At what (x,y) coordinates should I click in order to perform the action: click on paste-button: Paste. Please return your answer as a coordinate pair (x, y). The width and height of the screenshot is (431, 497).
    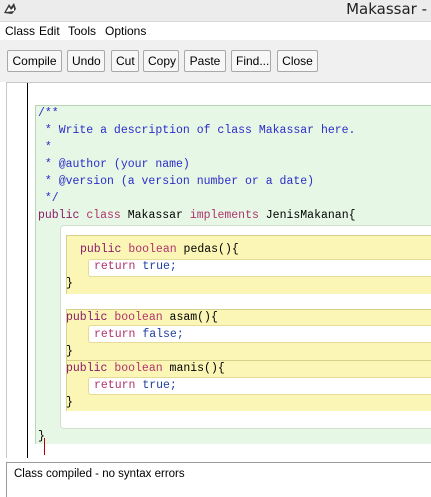
    Looking at the image, I should click on (205, 61).